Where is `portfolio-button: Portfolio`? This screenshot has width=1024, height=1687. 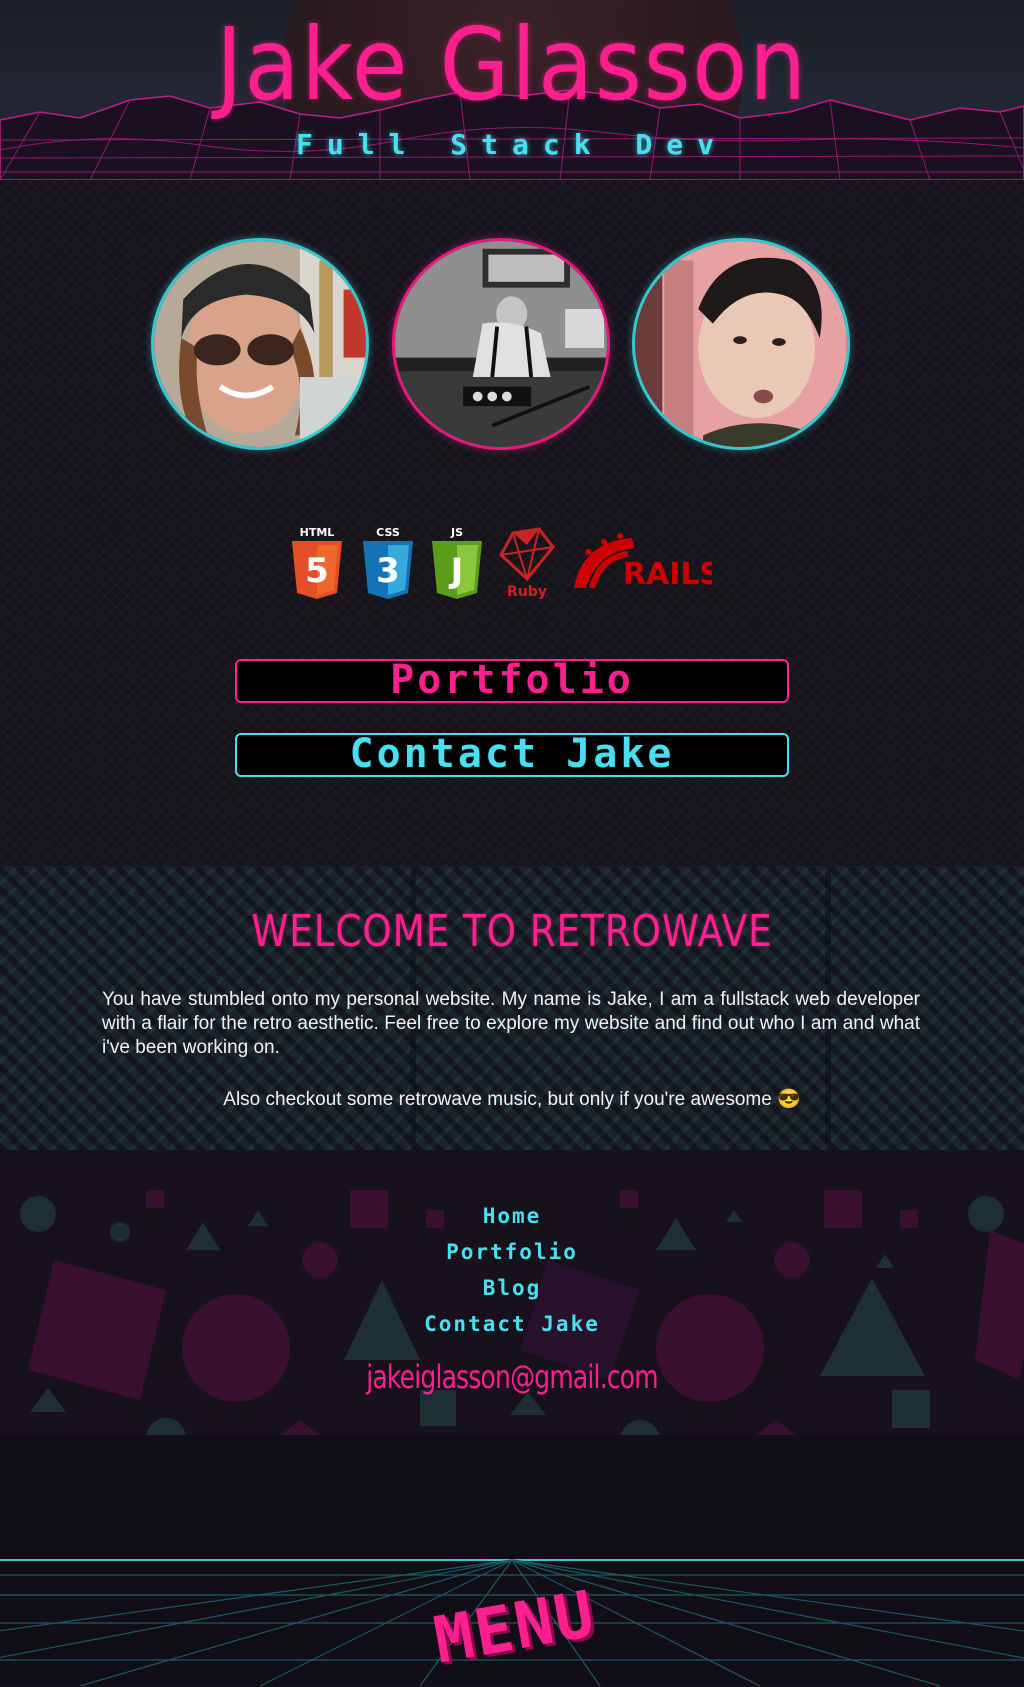
portfolio-button: Portfolio is located at coordinates (512, 681).